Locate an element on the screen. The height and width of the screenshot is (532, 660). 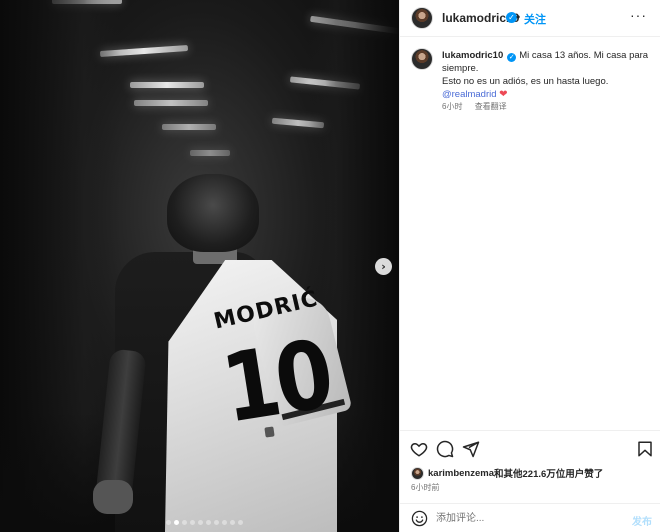
club-badge is located at coordinates (269, 432).